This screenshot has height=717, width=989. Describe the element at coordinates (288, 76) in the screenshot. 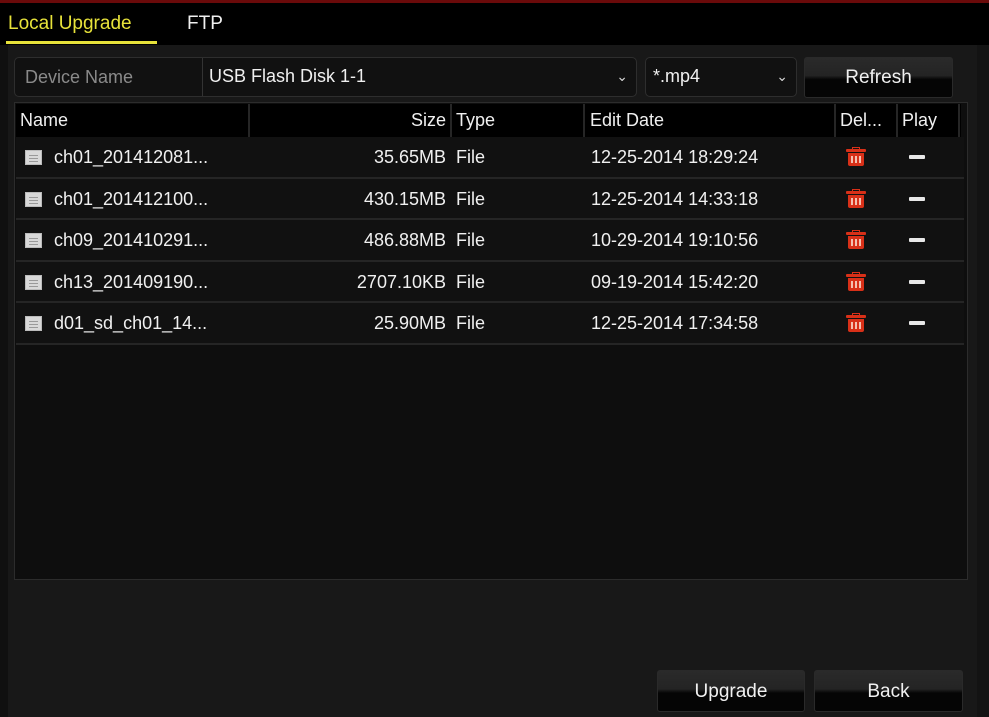

I see `device-name-value: USB Flash Disk 1-1` at that location.